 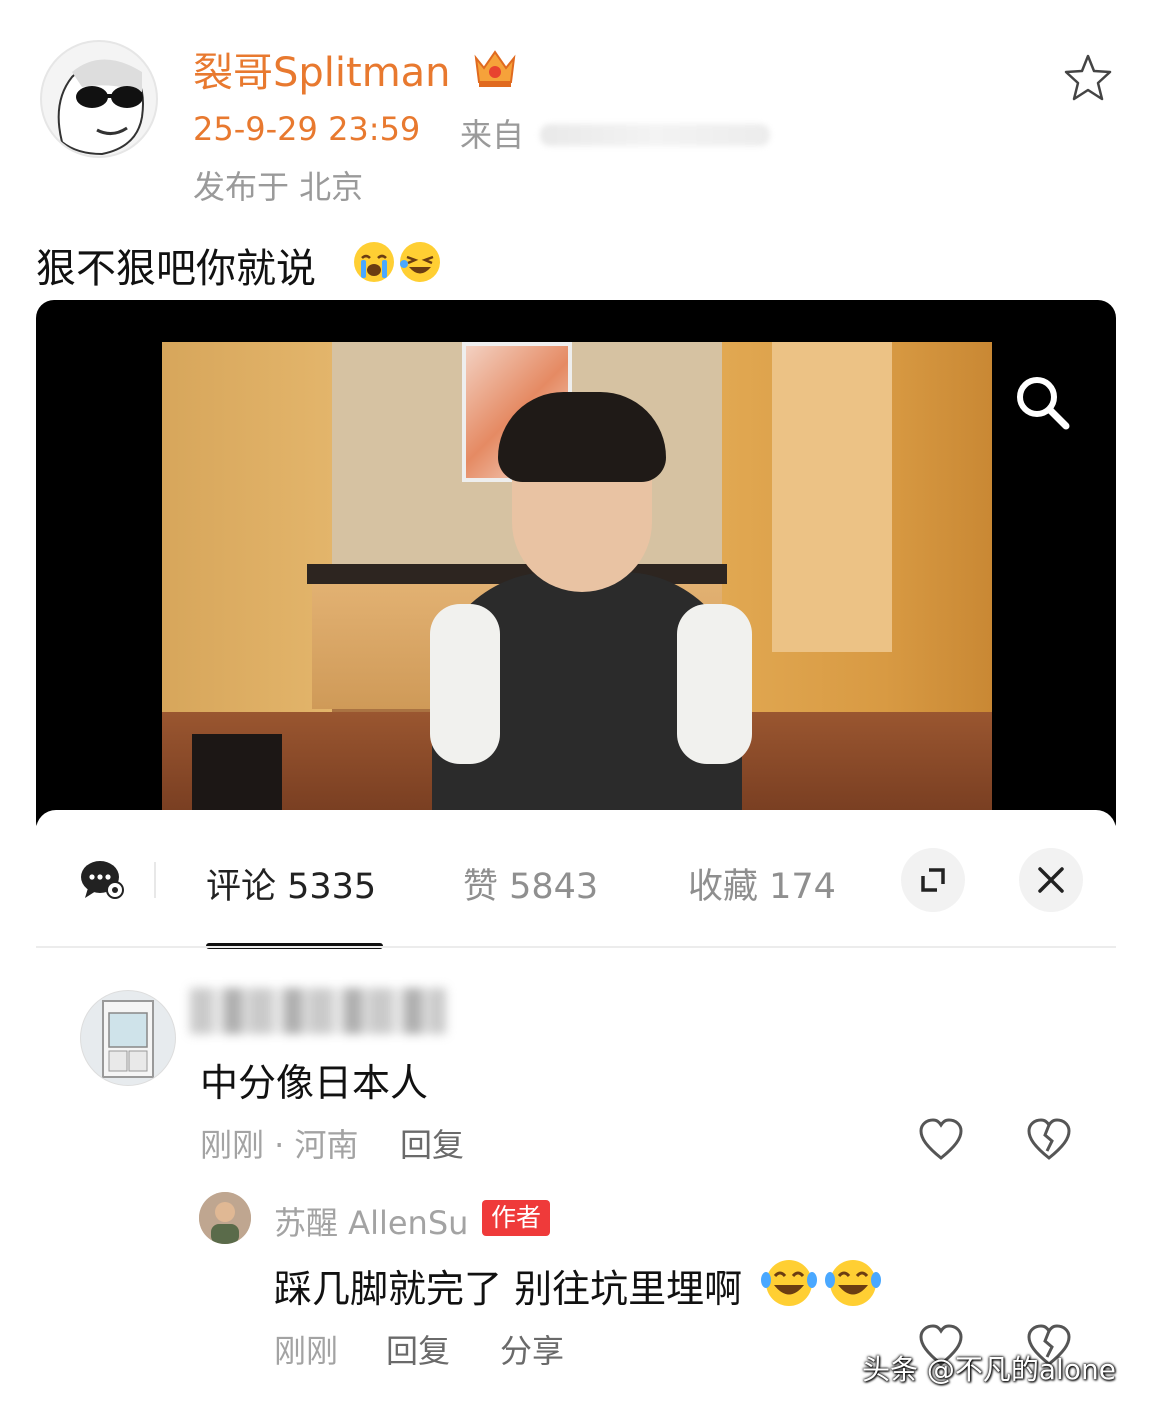 I want to click on close-button, so click(x=1051, y=880).